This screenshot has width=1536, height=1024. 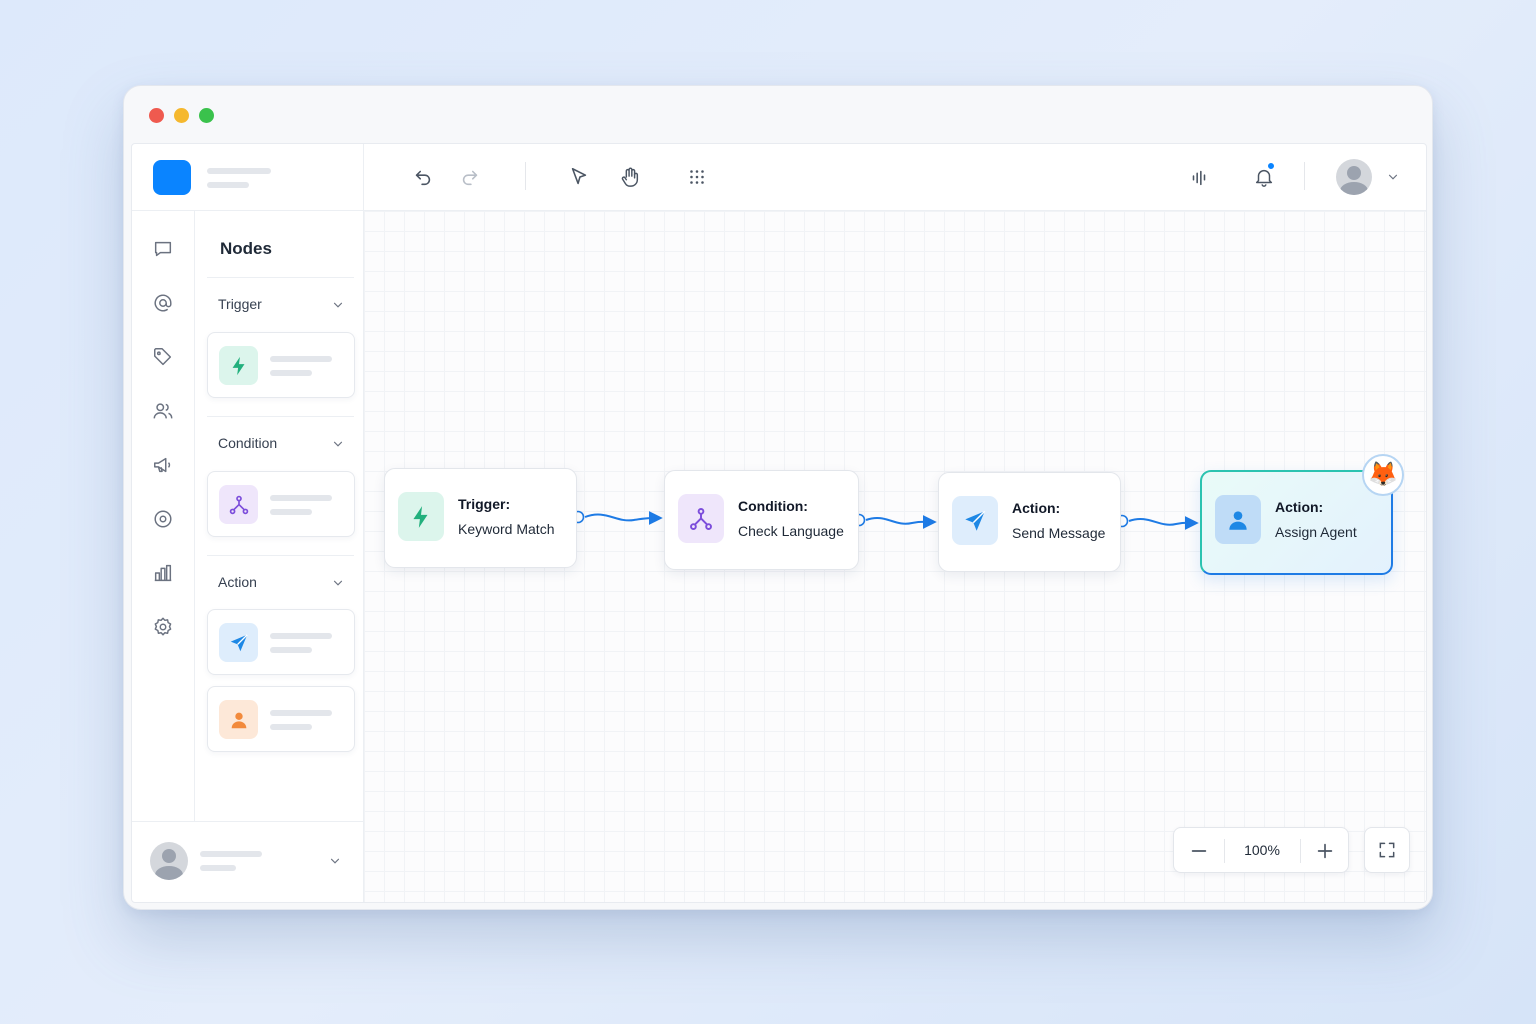 What do you see at coordinates (630, 177) in the screenshot?
I see `hand-icon` at bounding box center [630, 177].